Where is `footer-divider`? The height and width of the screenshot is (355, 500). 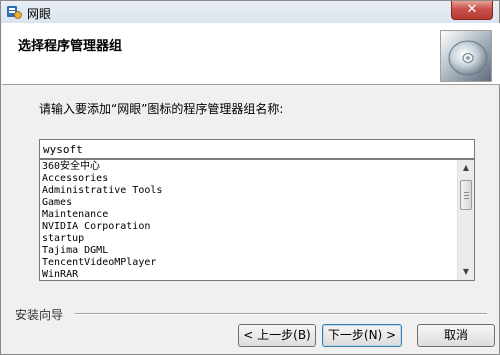
footer-divider is located at coordinates (281, 314).